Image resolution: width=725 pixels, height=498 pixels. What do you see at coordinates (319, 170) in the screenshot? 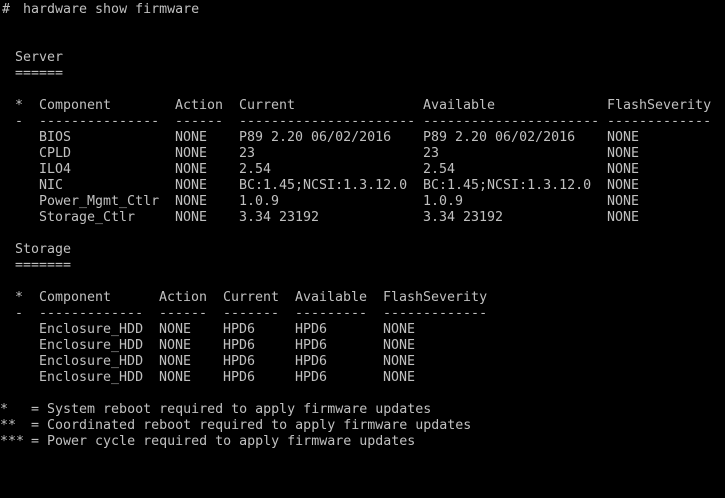
I see `table-row: ILO4 NONE 2.54 2.54 NONE` at bounding box center [319, 170].